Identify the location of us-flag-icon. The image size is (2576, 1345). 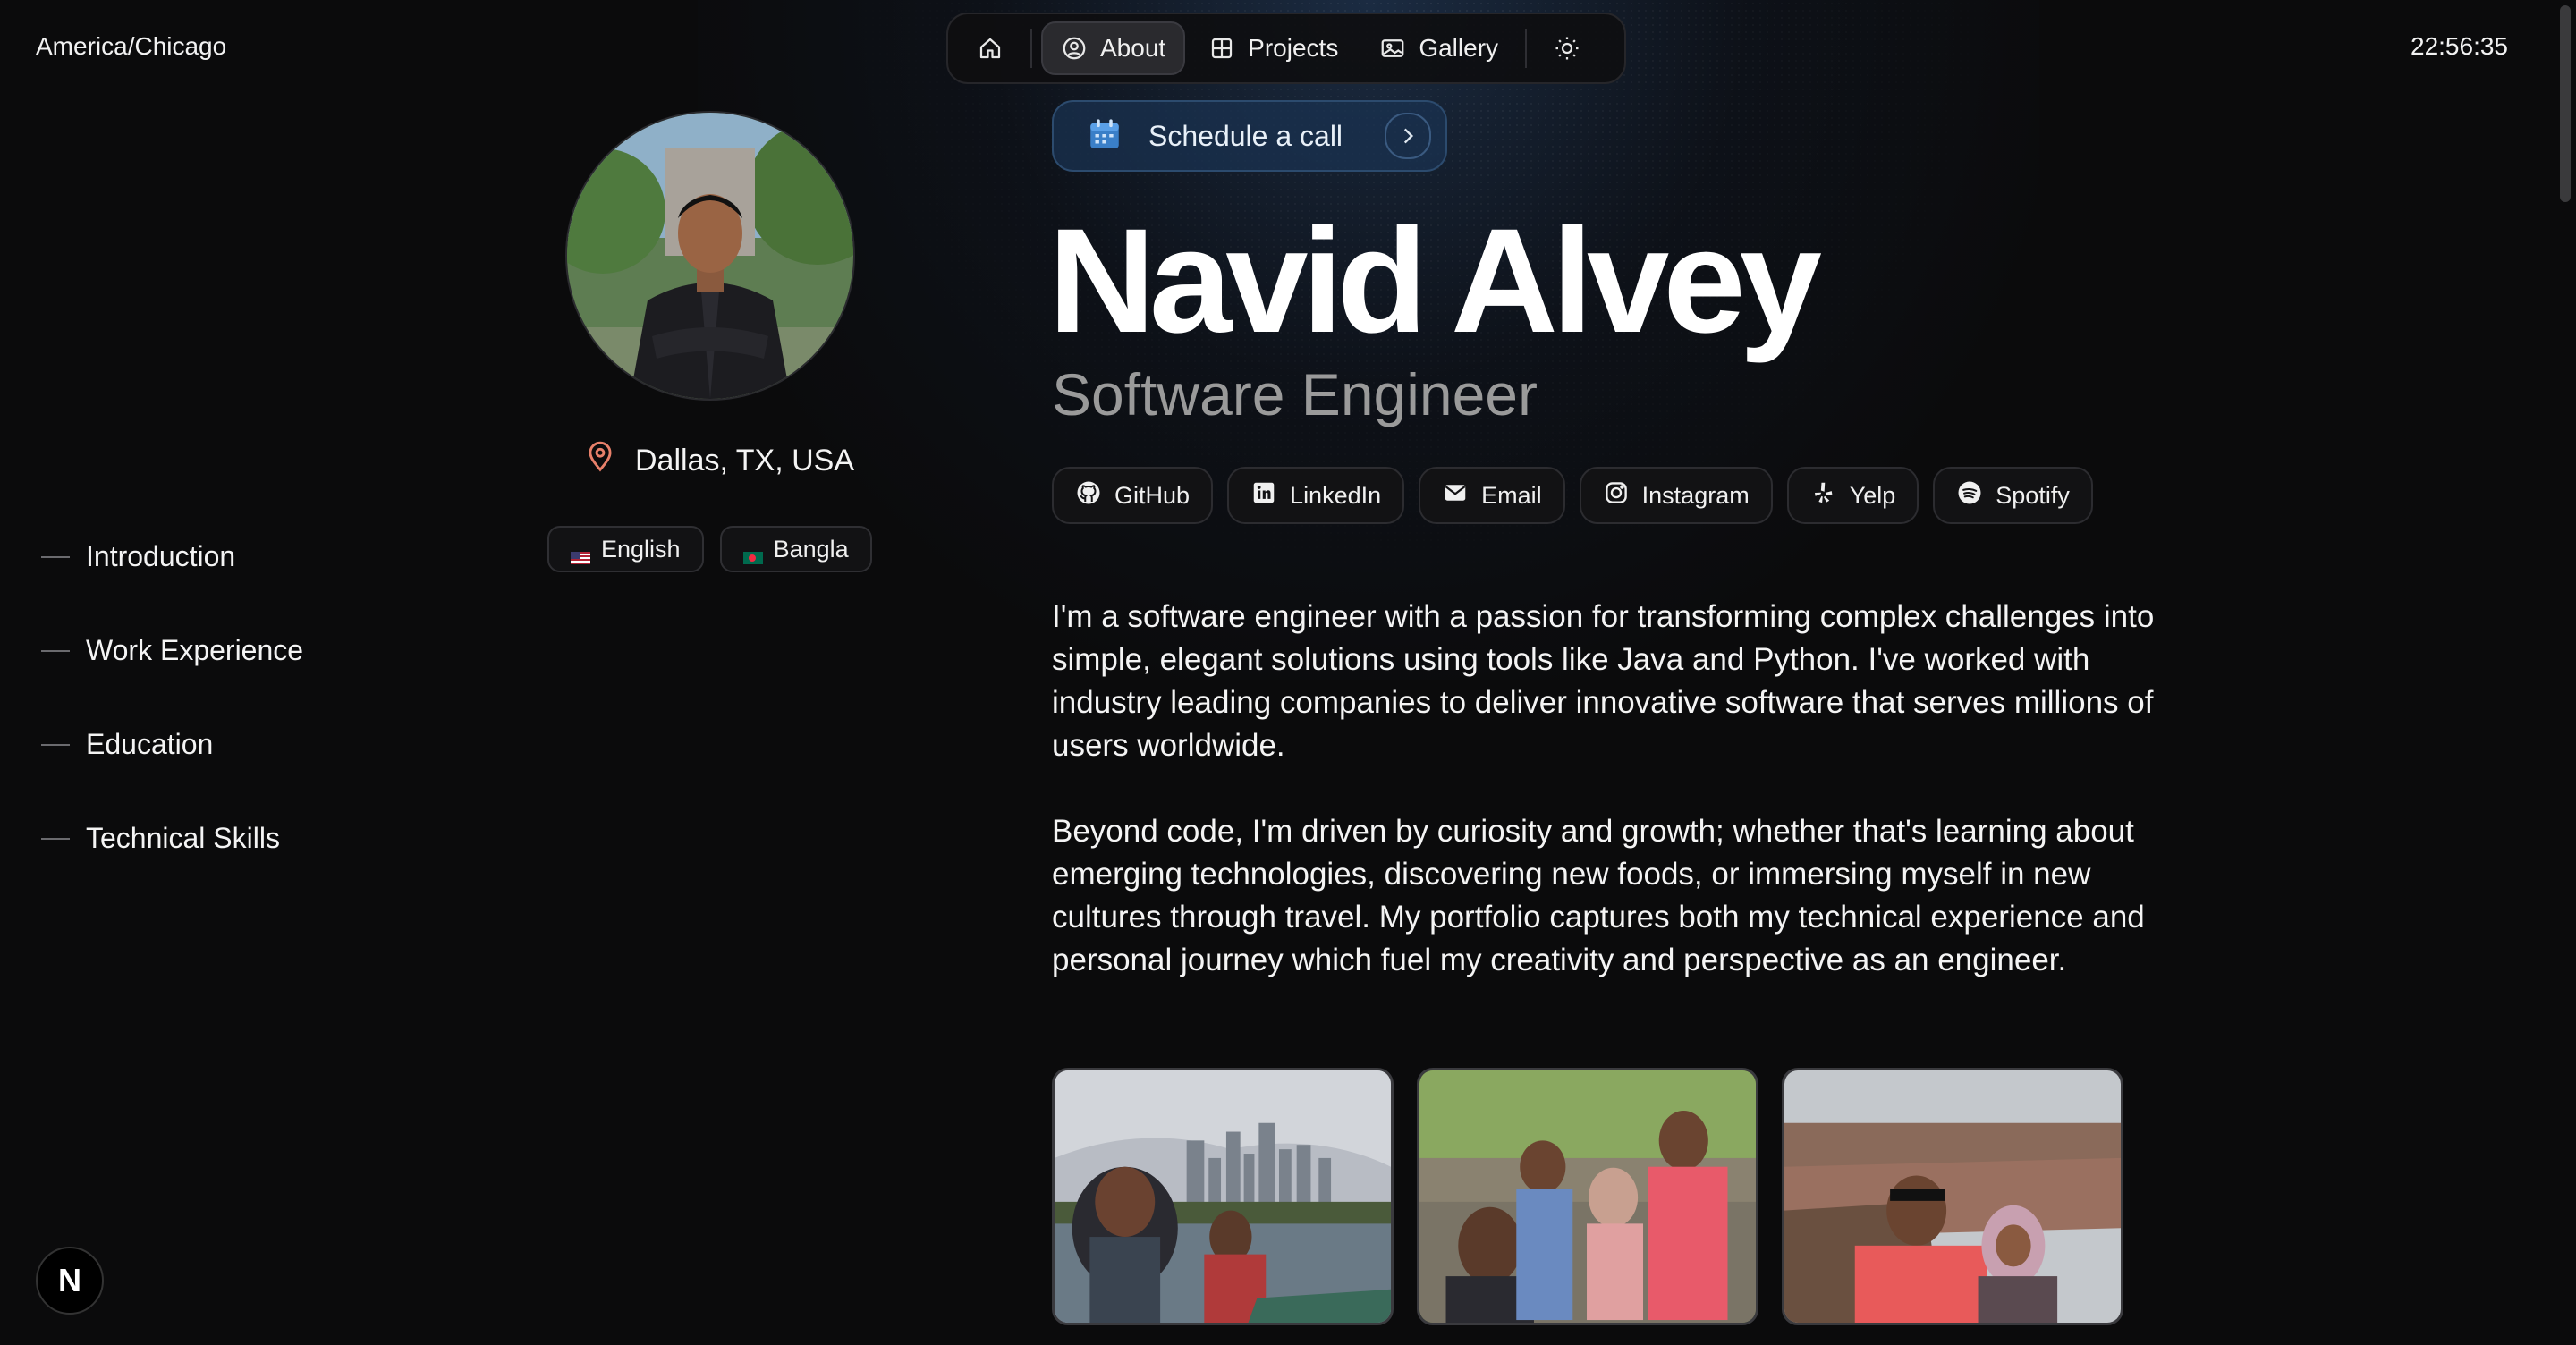
(580, 553).